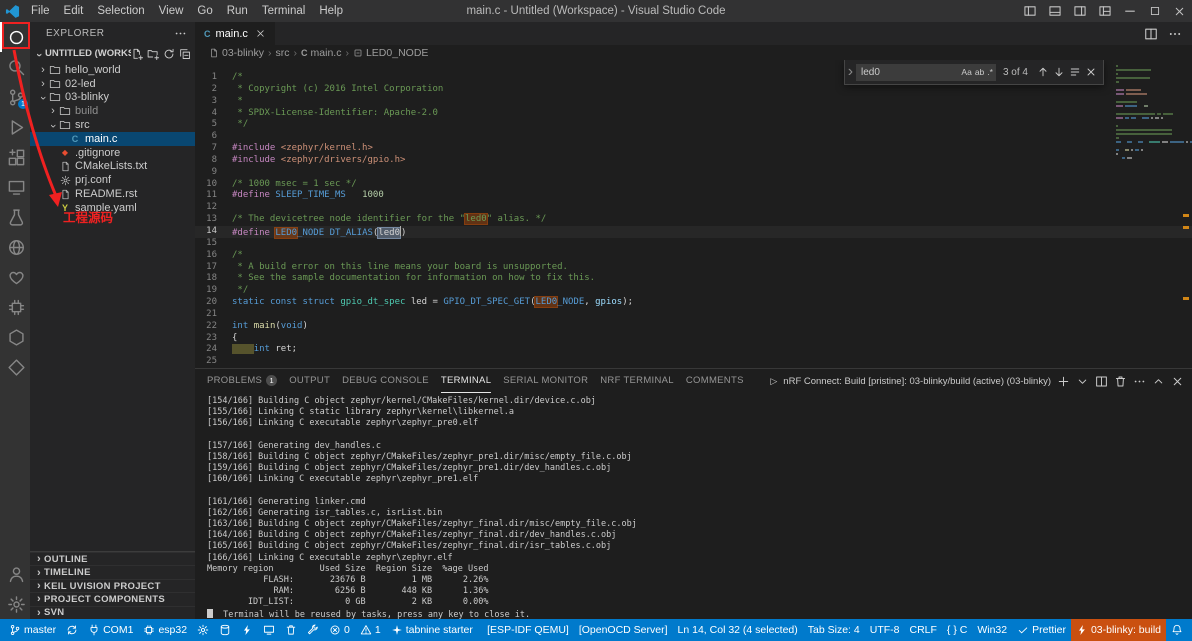 This screenshot has width=1192, height=641. What do you see at coordinates (979, 72) in the screenshot?
I see `whole-word-icon: ab` at bounding box center [979, 72].